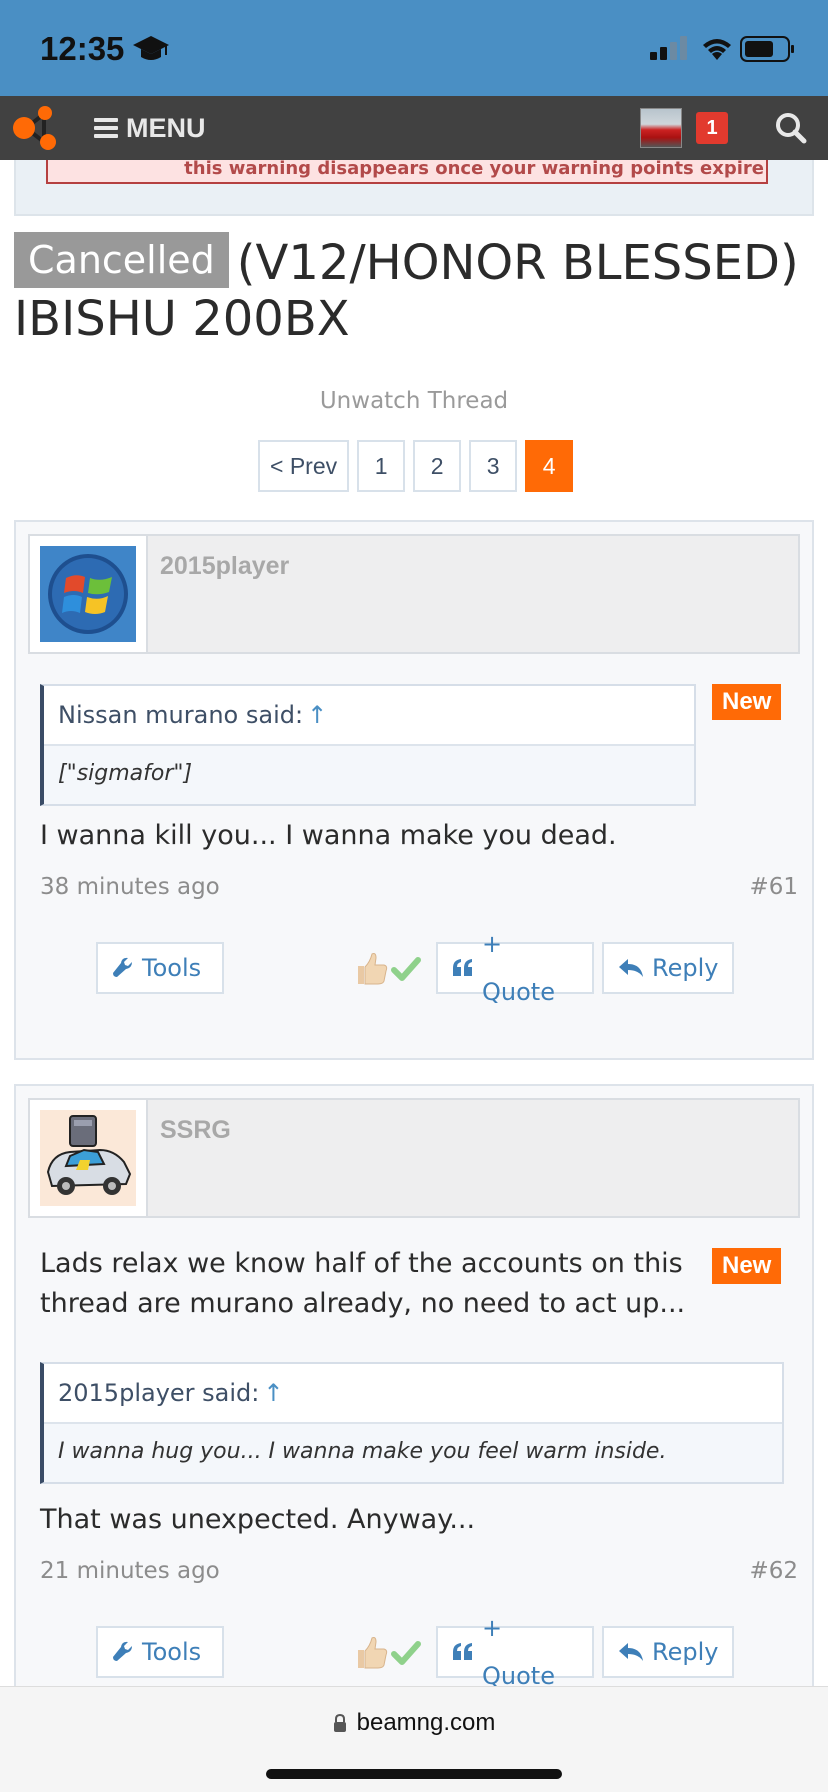  Describe the element at coordinates (414, 401) in the screenshot. I see `unwatch-thread-link: Unwatch Thread` at that location.